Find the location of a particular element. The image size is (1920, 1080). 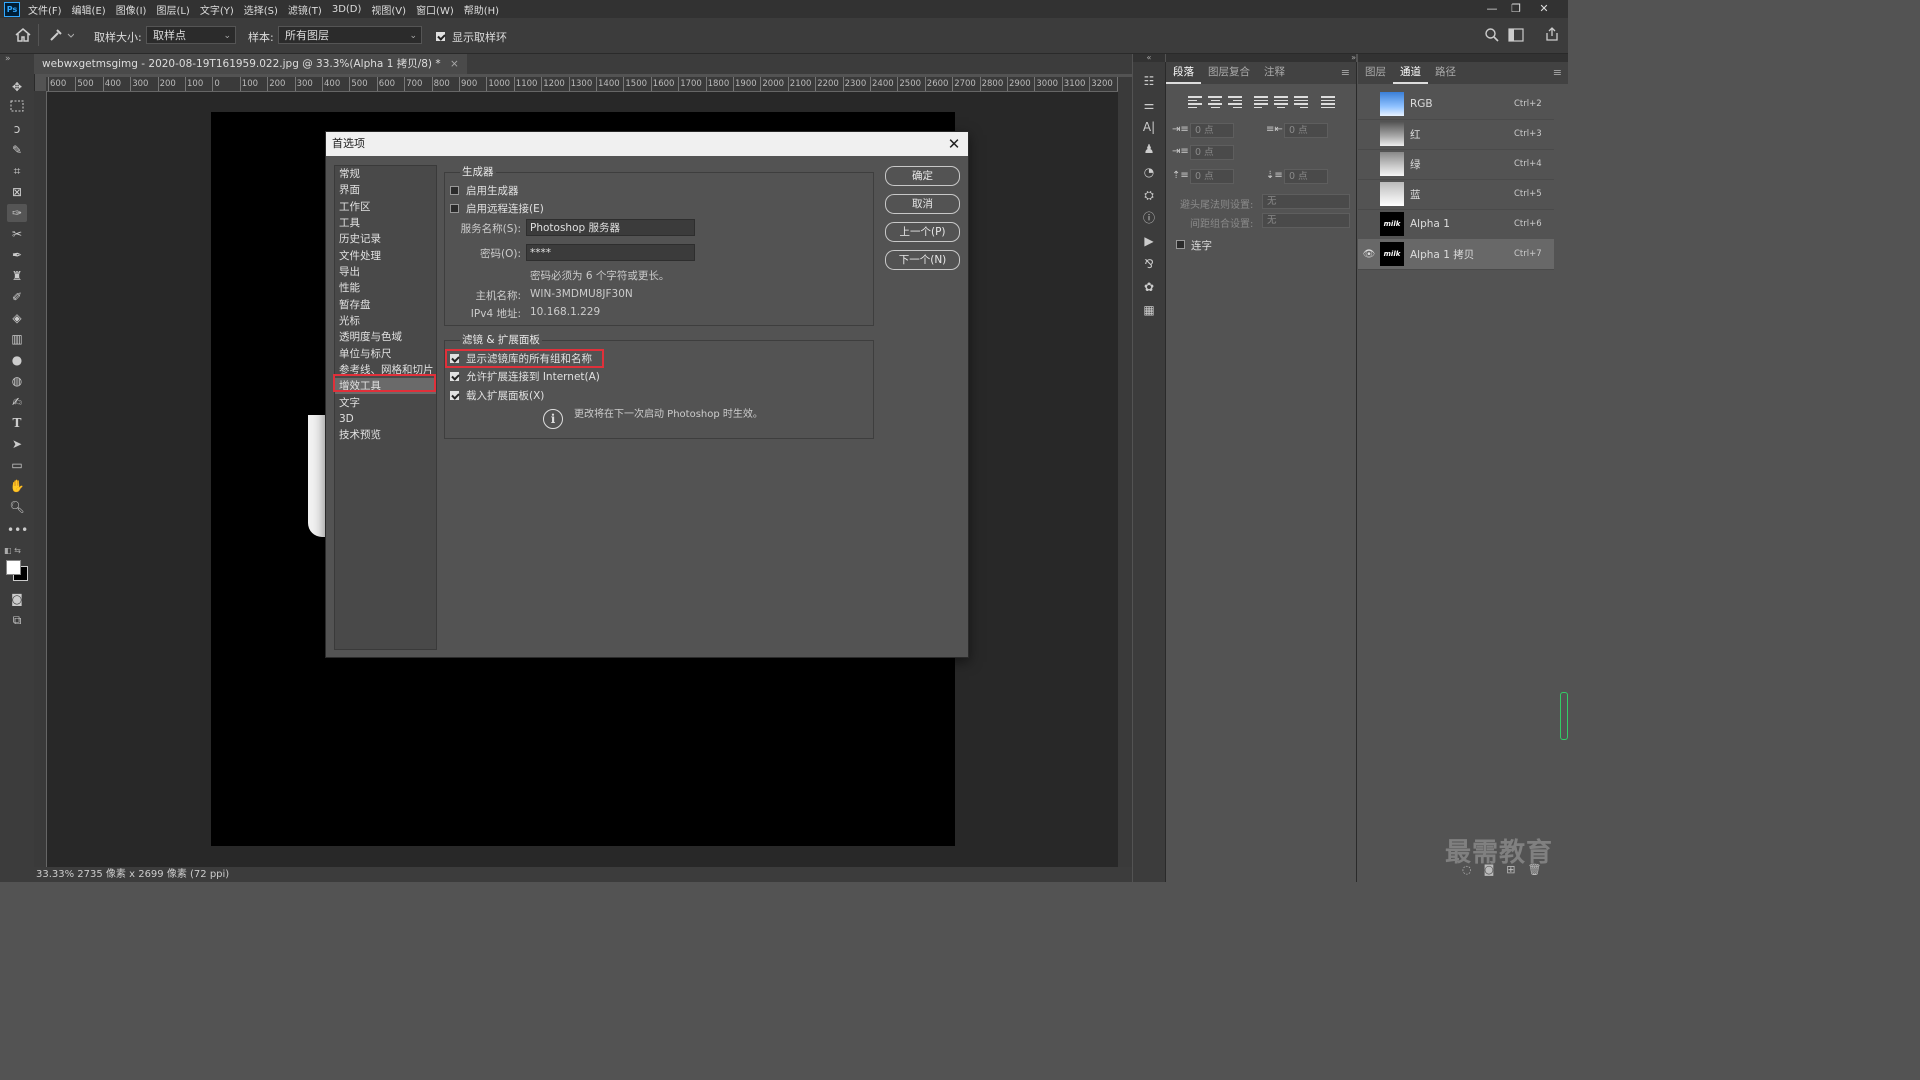

eyedropper-tool-preset-icon is located at coordinates (61, 35).